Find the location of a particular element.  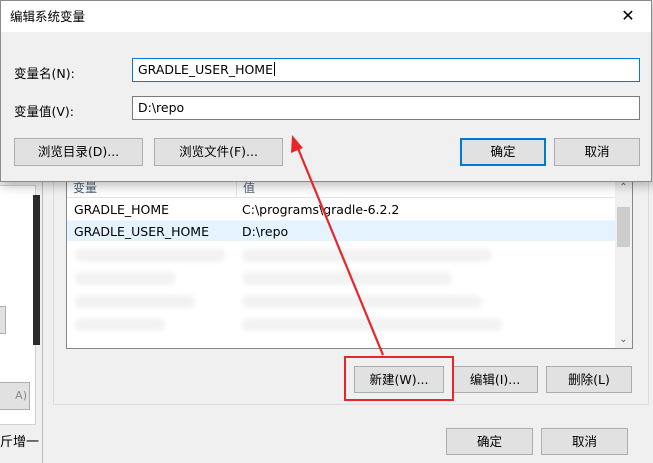

variable-value-input-value: D:\repo is located at coordinates (161, 107).